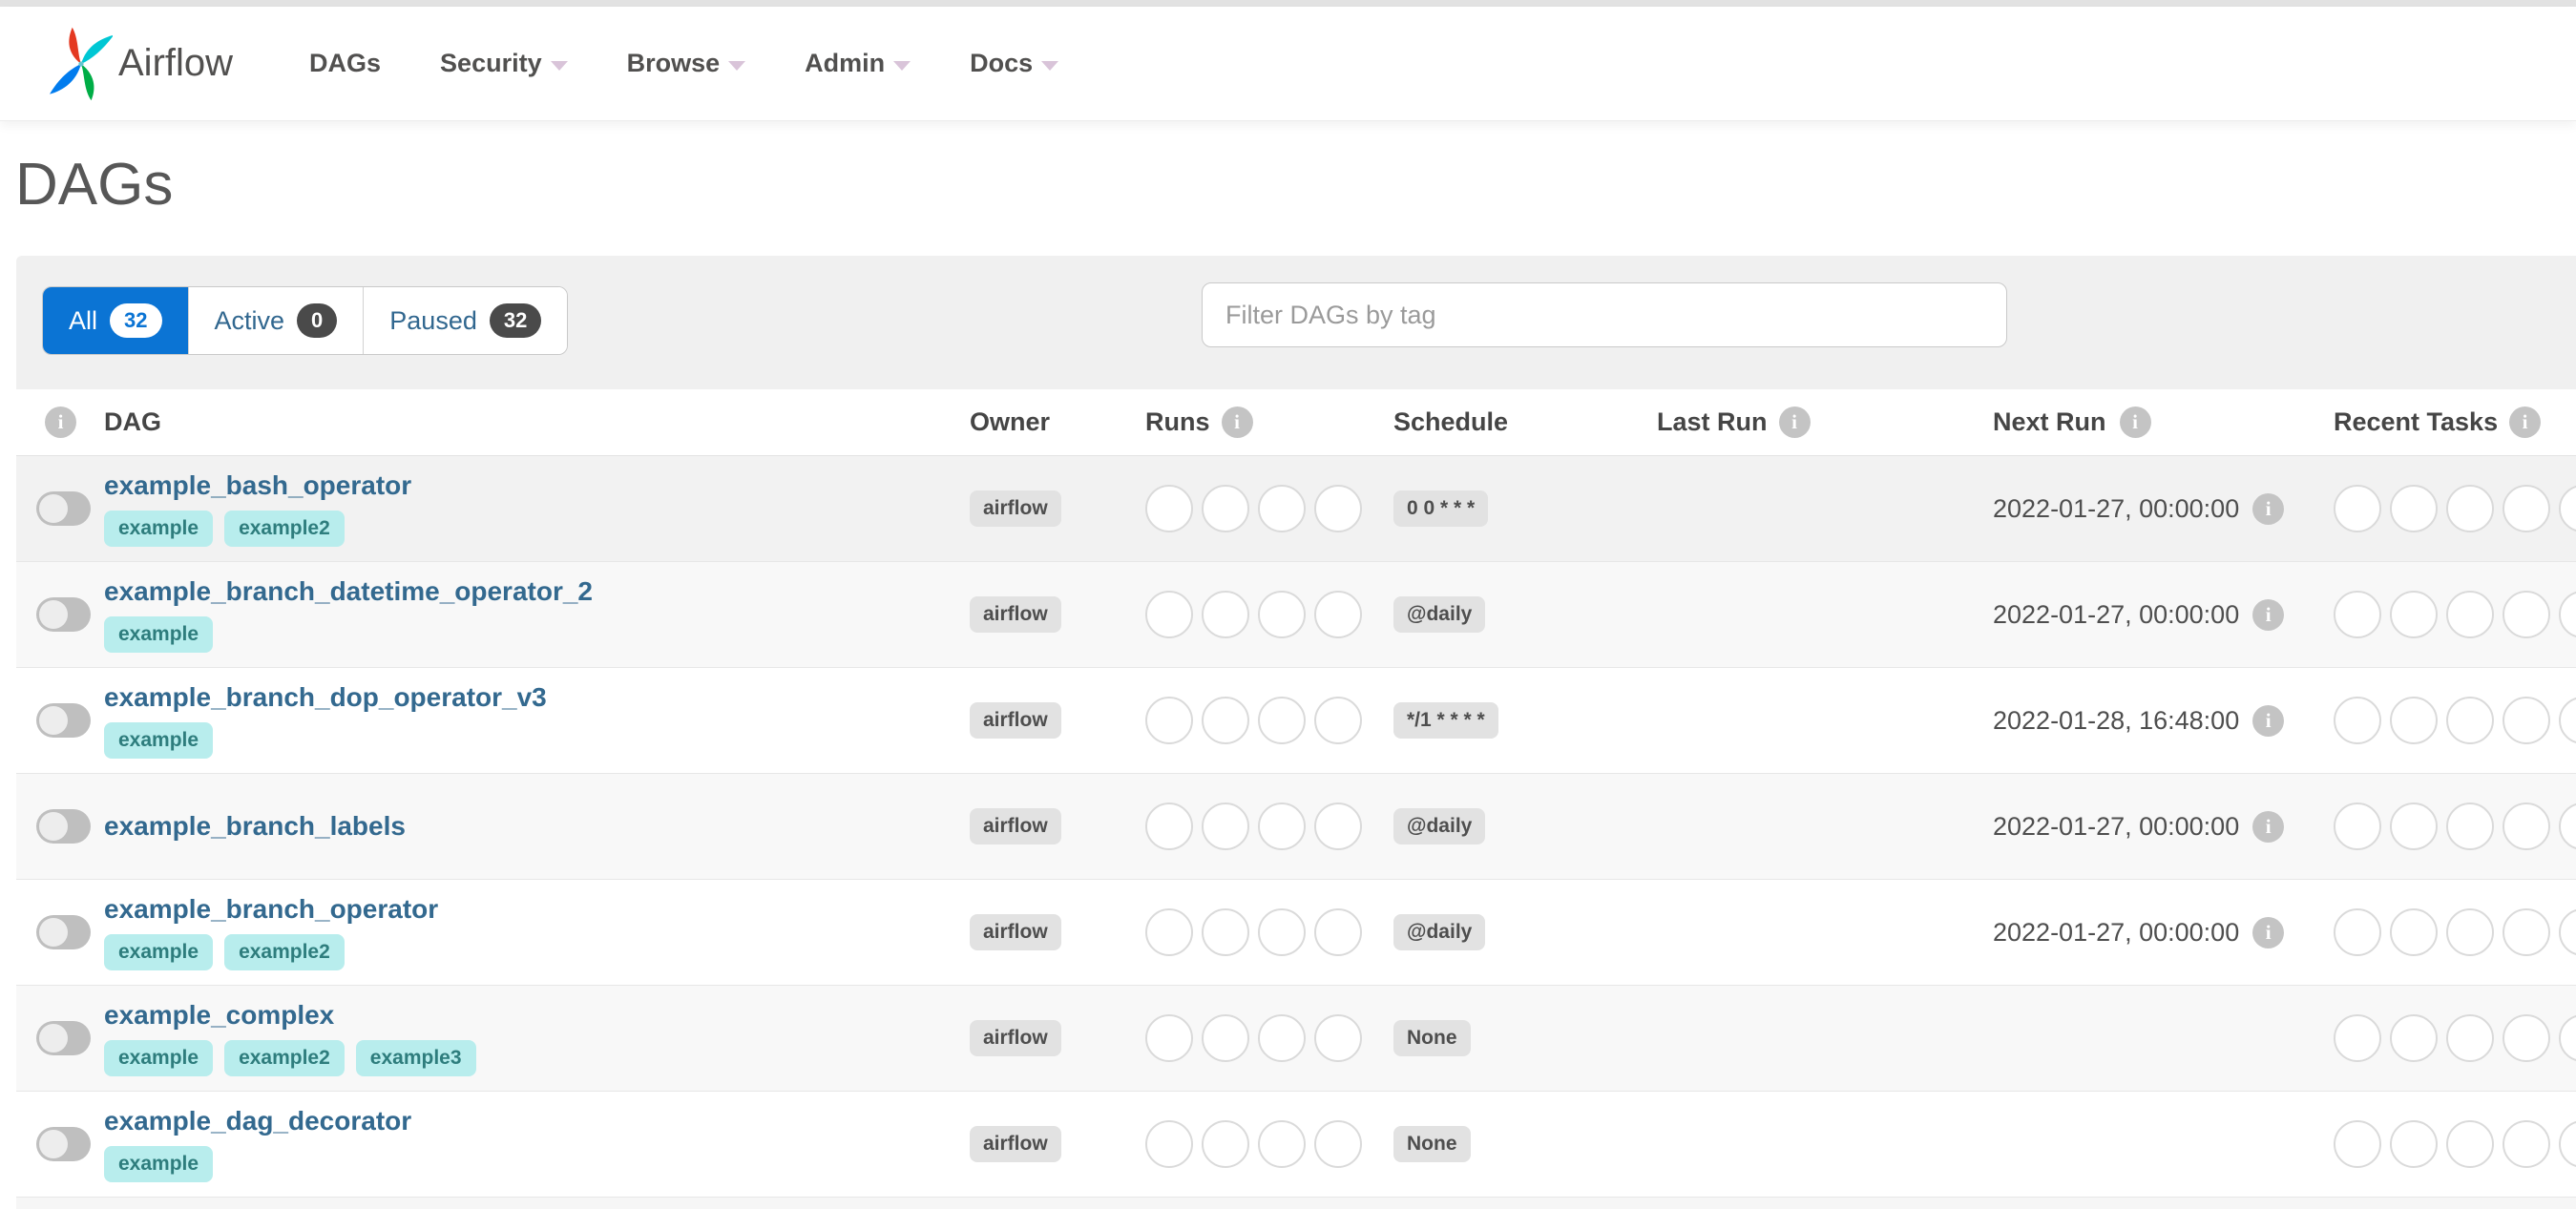 The height and width of the screenshot is (1209, 2576). Describe the element at coordinates (271, 909) in the screenshot. I see `dag-link: example_branch_operator` at that location.